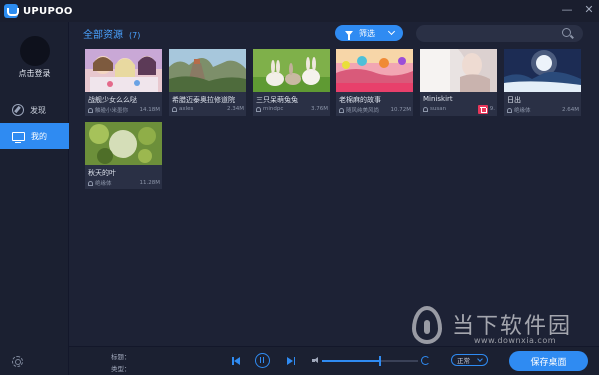  I want to click on card-size: 14.18M, so click(150, 110).